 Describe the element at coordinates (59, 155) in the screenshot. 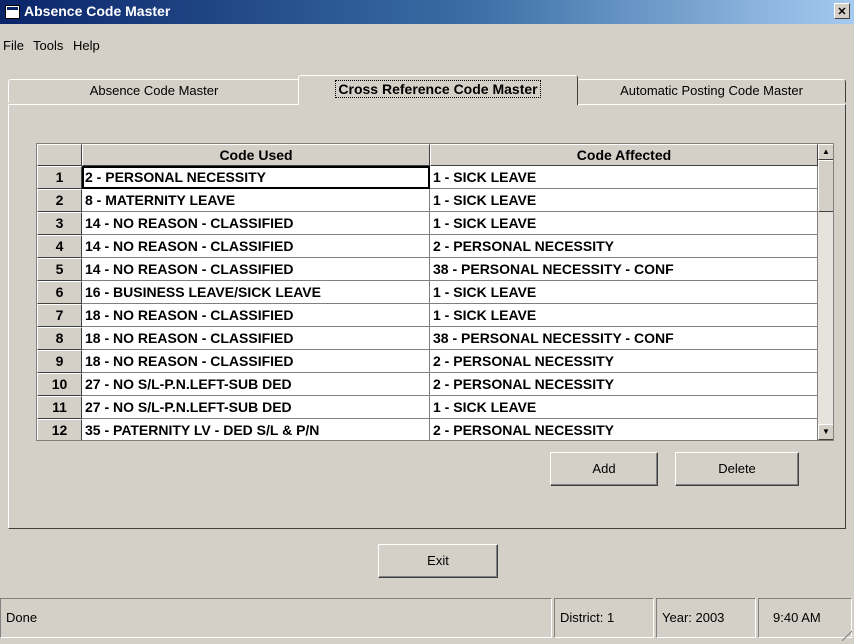

I see `grid-corner` at that location.